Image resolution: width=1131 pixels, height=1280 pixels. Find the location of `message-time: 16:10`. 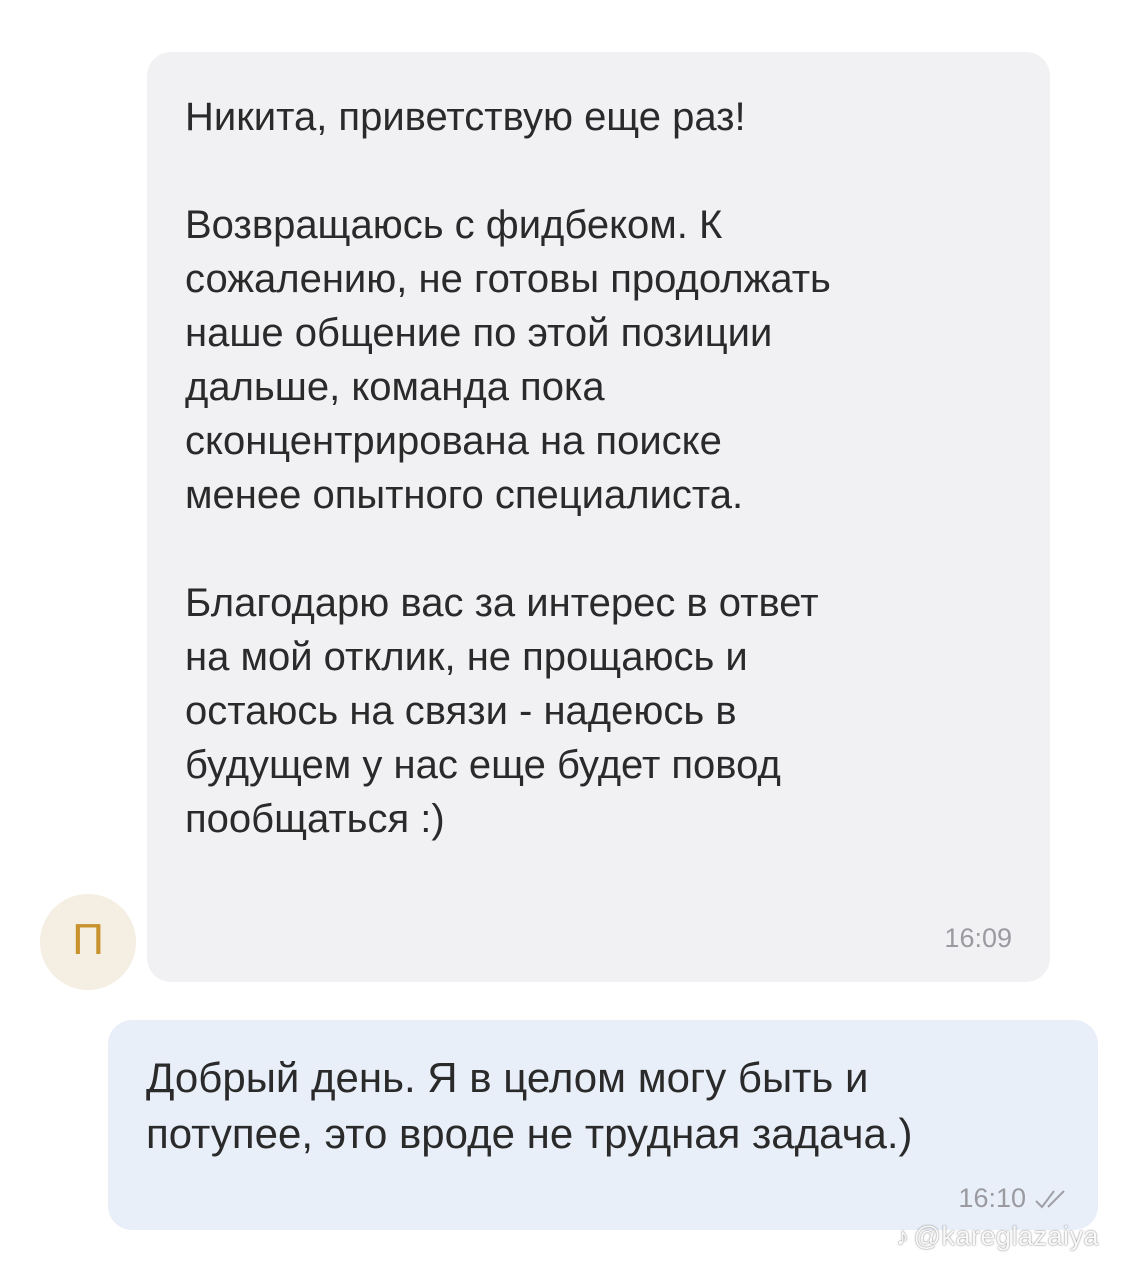

message-time: 16:10 is located at coordinates (992, 1198).